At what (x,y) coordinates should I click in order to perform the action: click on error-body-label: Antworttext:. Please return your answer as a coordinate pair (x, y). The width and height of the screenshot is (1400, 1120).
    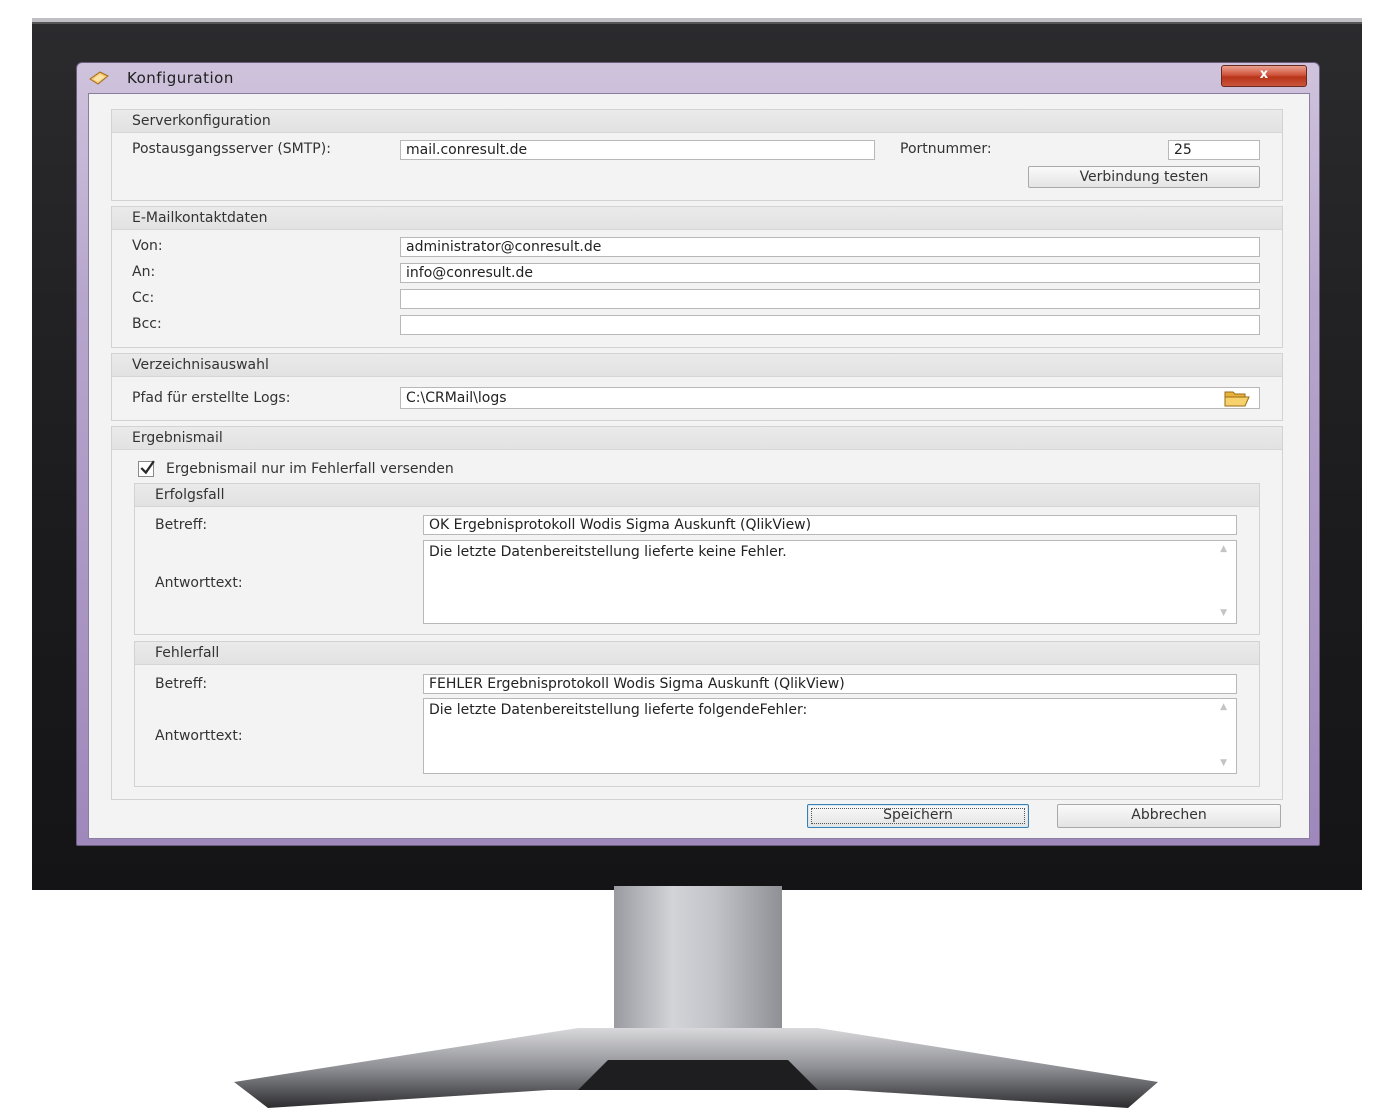
    Looking at the image, I should click on (199, 736).